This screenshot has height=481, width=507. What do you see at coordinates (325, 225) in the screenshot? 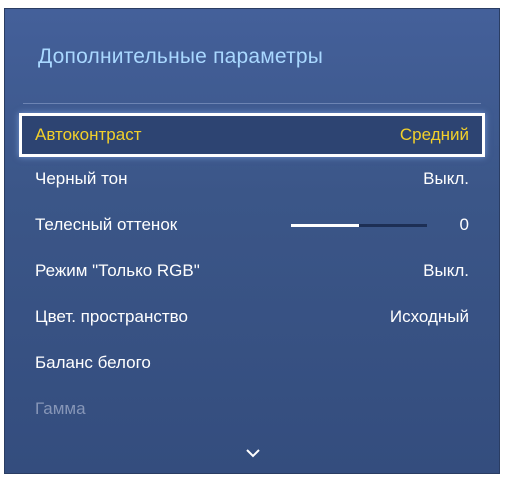
I see `slider-fill` at bounding box center [325, 225].